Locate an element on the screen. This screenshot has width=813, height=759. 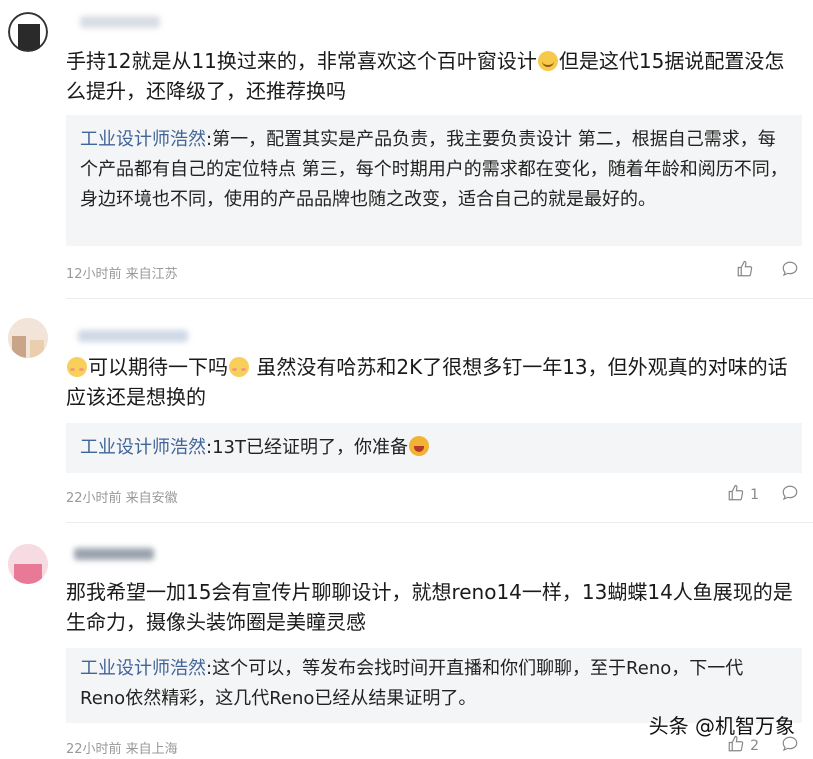
comment-meta: 22小时前 来自上海 is located at coordinates (122, 749).